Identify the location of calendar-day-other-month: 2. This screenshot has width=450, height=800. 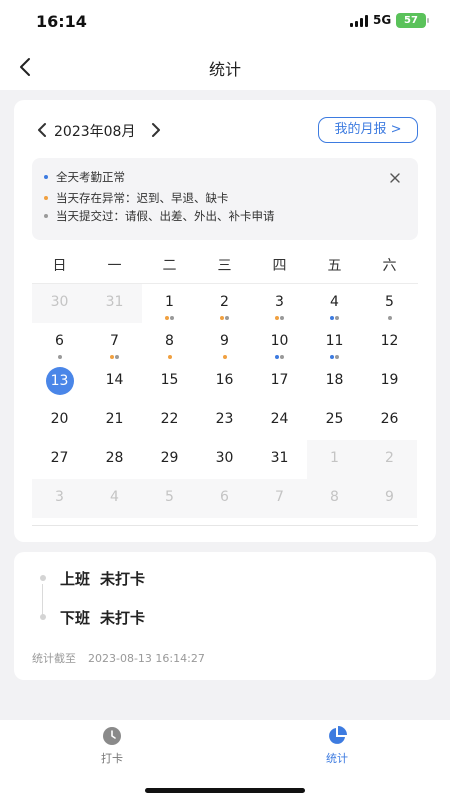
(389, 459).